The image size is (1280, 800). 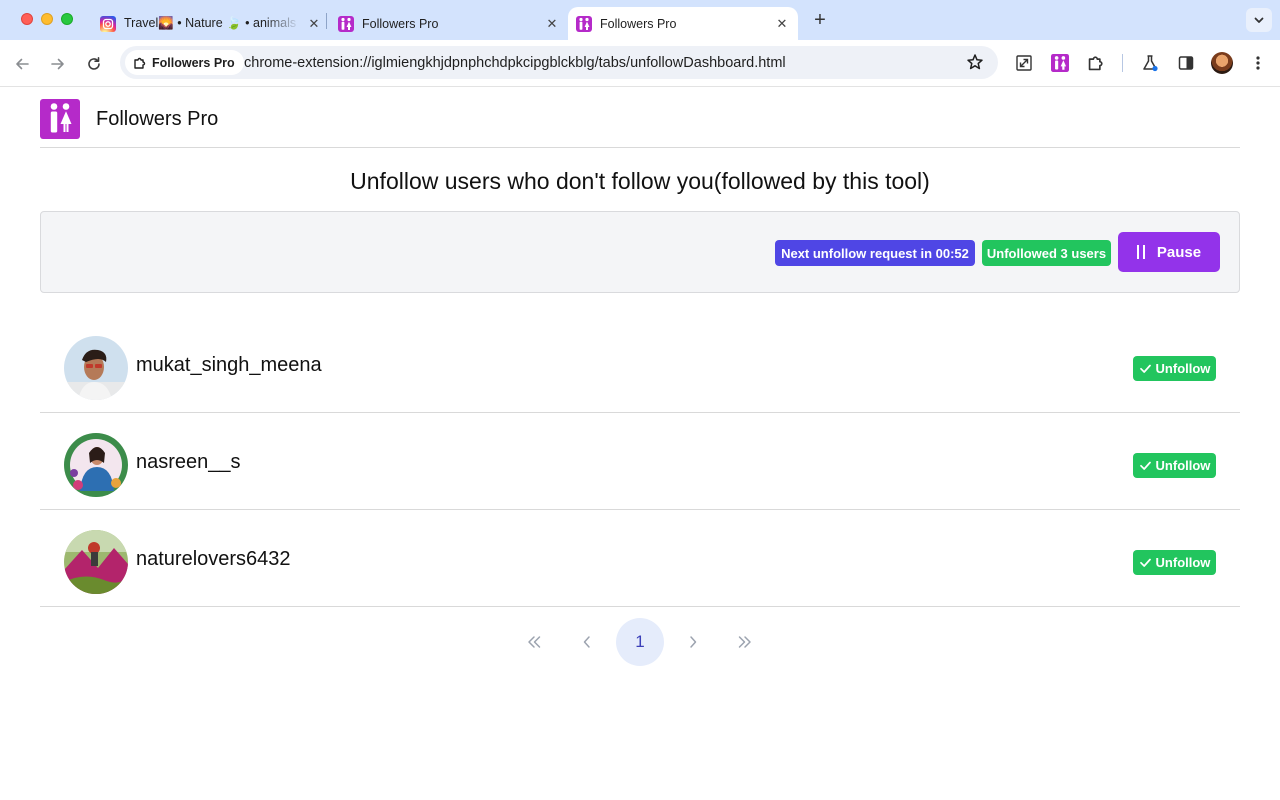 I want to click on extension-puzzle-icon, so click(x=140, y=63).